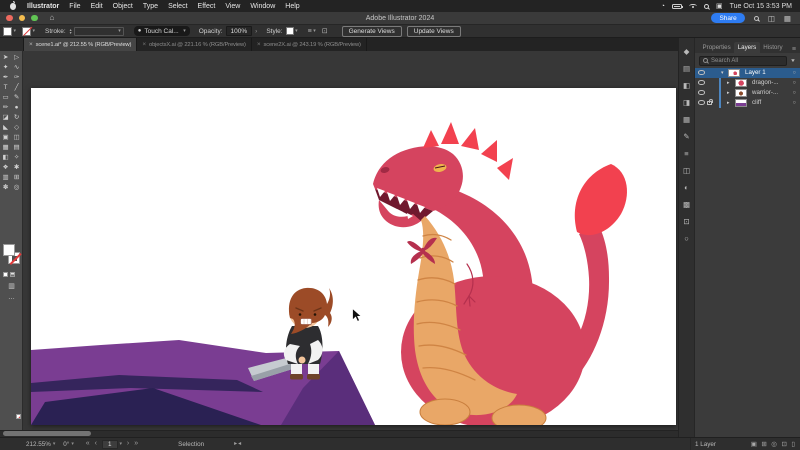  Describe the element at coordinates (9, 250) in the screenshot. I see `toolbar-fill-swatch` at that location.